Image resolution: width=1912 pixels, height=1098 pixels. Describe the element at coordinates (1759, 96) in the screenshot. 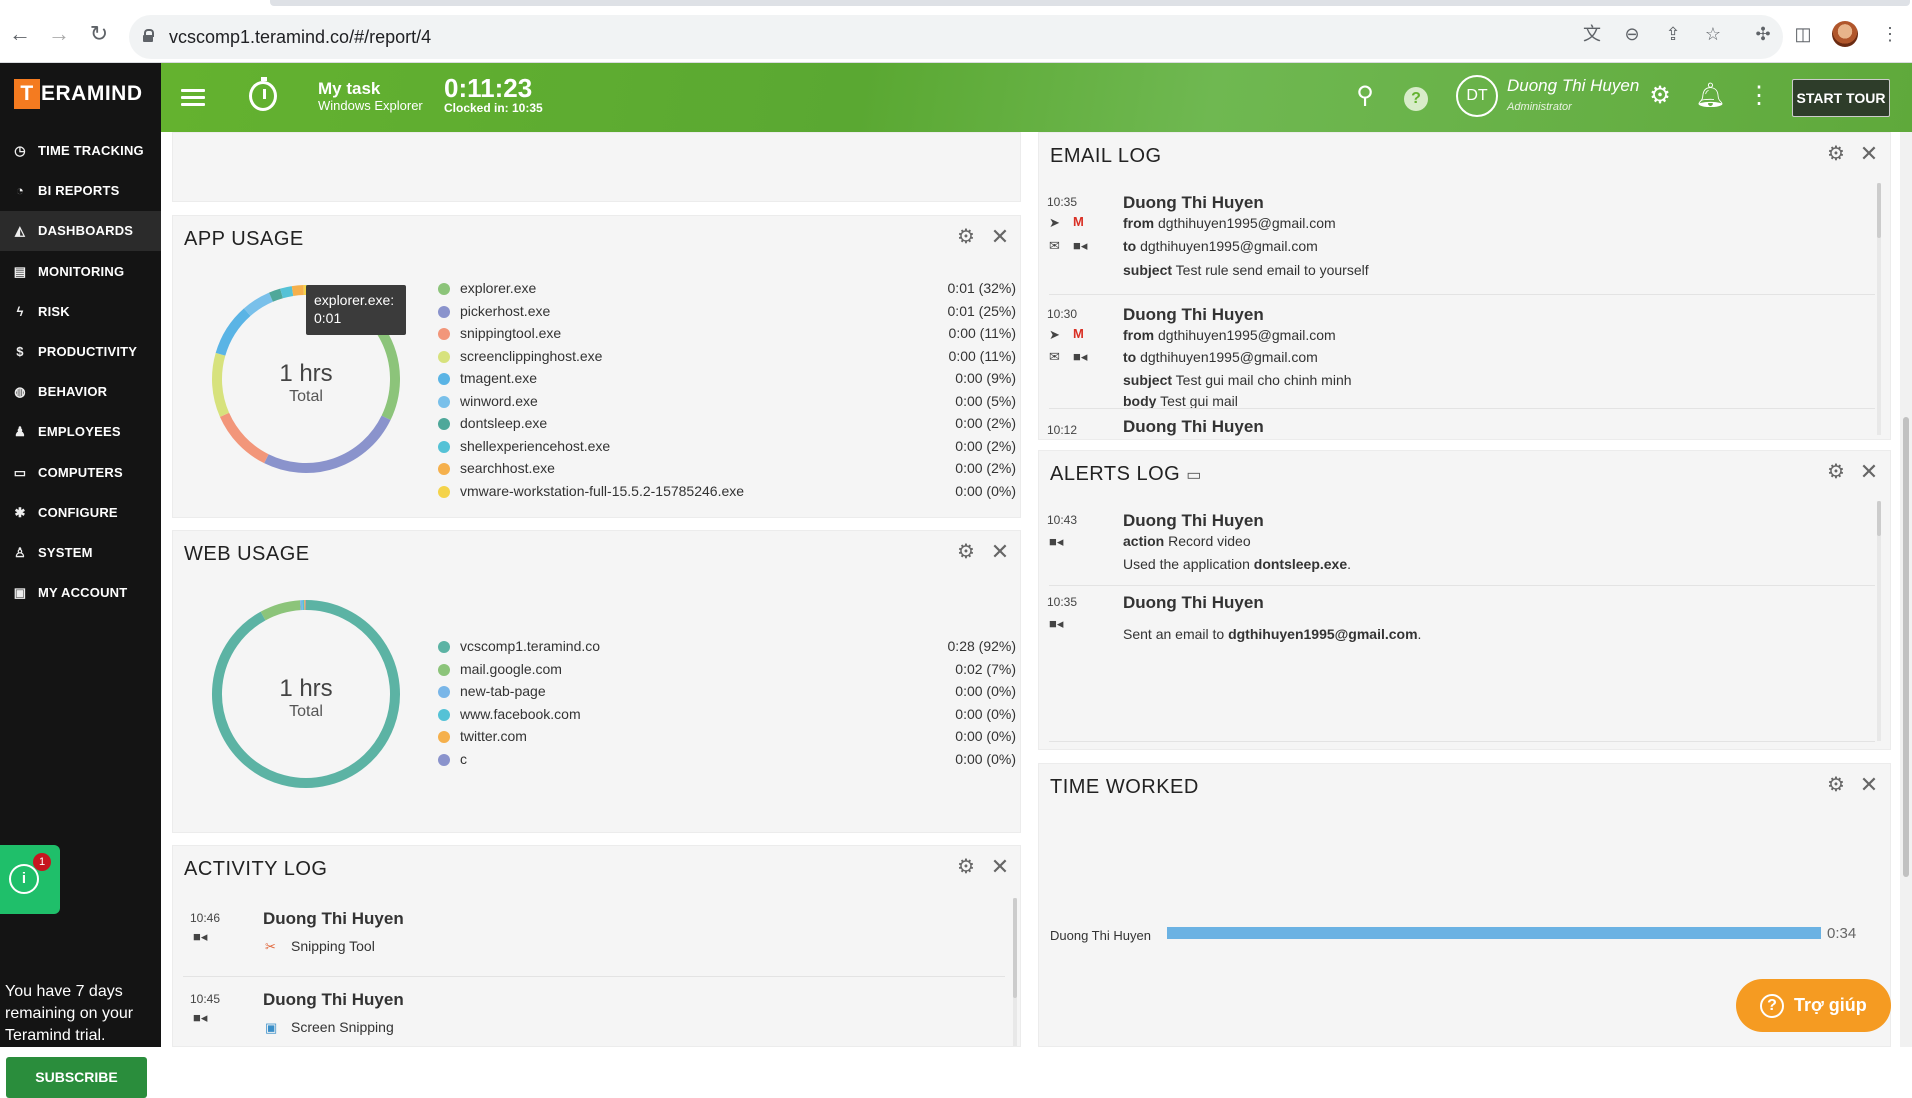

I see `more-vert-icon: ⋮` at that location.